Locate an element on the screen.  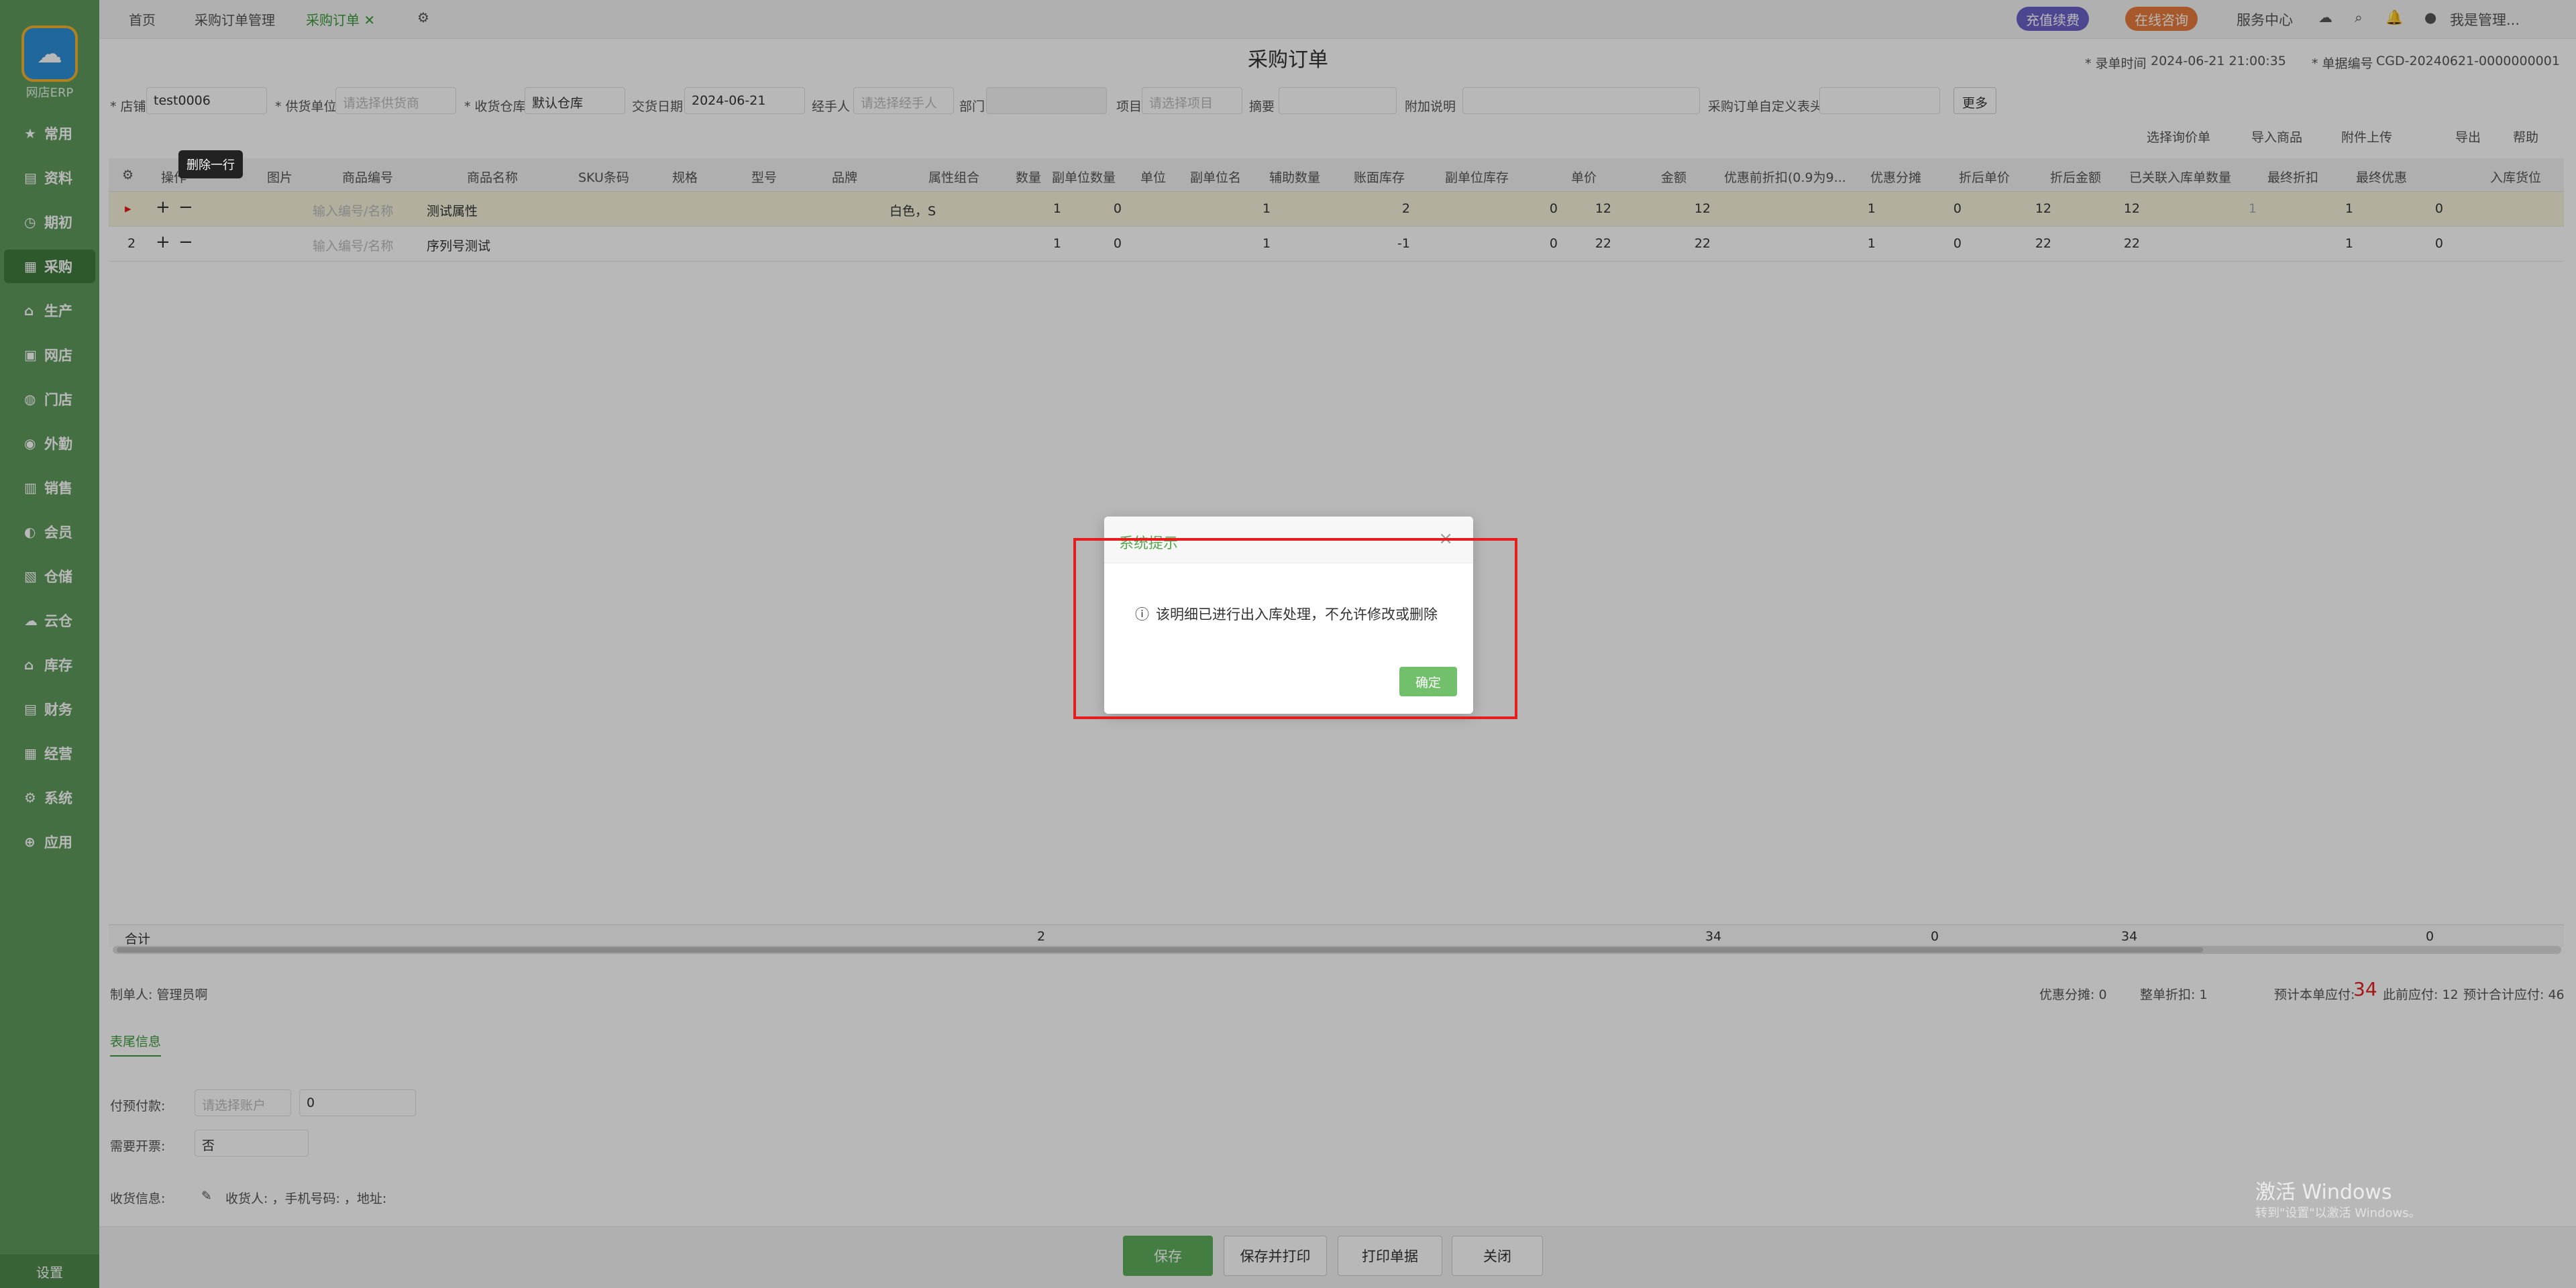
windows-watermark-sub: 转到"设置"以激活 Windows。 is located at coordinates (2338, 1213).